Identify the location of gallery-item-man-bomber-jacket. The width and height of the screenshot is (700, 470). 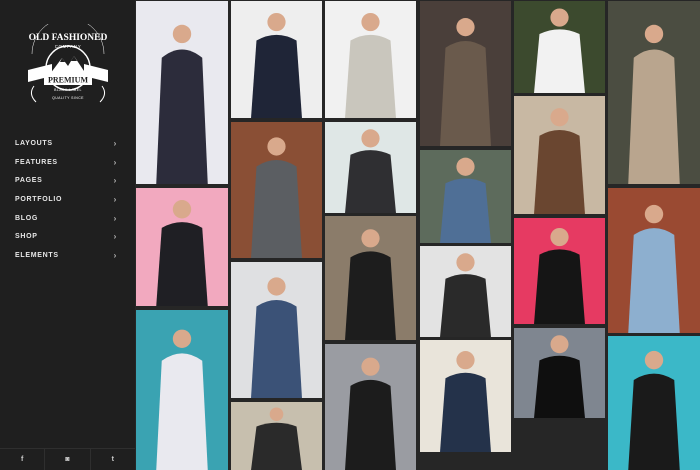
(276, 59).